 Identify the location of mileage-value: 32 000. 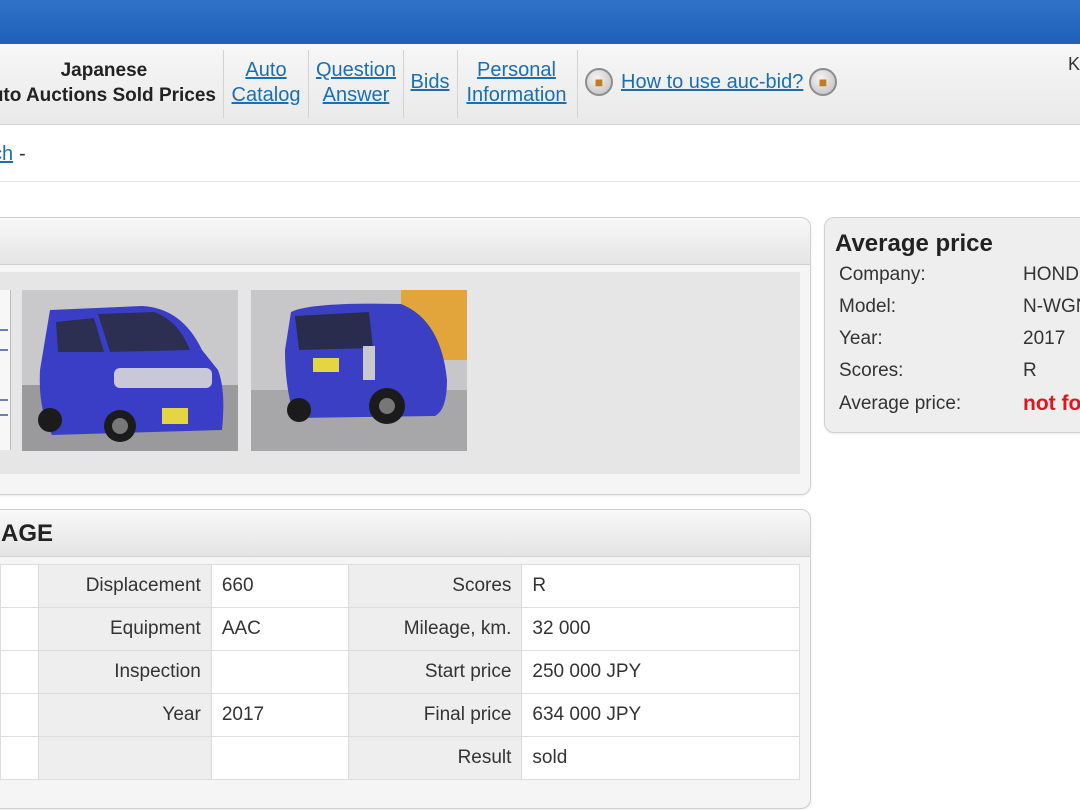
(660, 629).